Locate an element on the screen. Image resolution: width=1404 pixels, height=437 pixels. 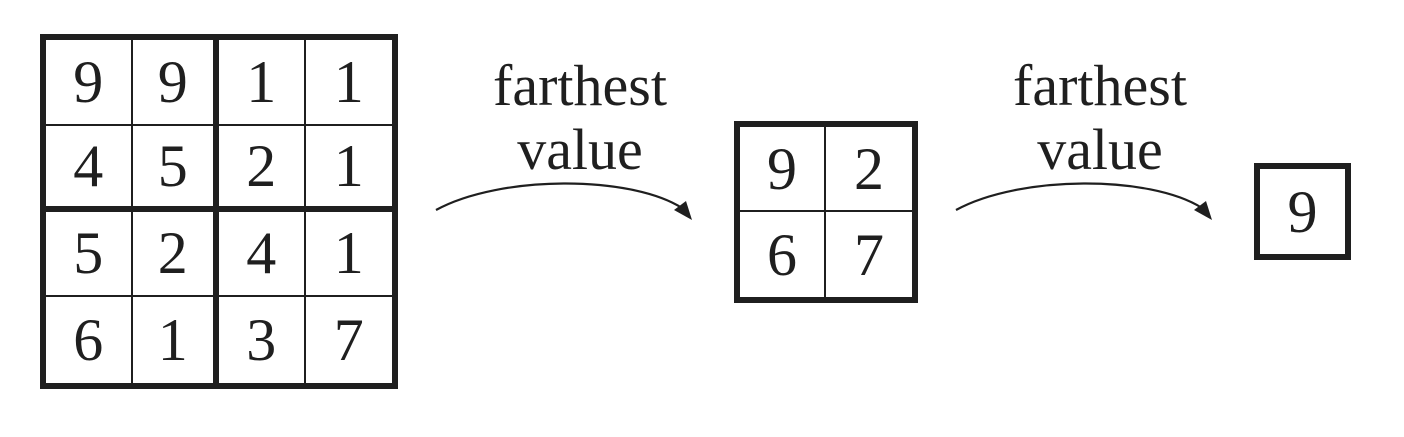
pooled-grid: 9267 is located at coordinates (826, 212).